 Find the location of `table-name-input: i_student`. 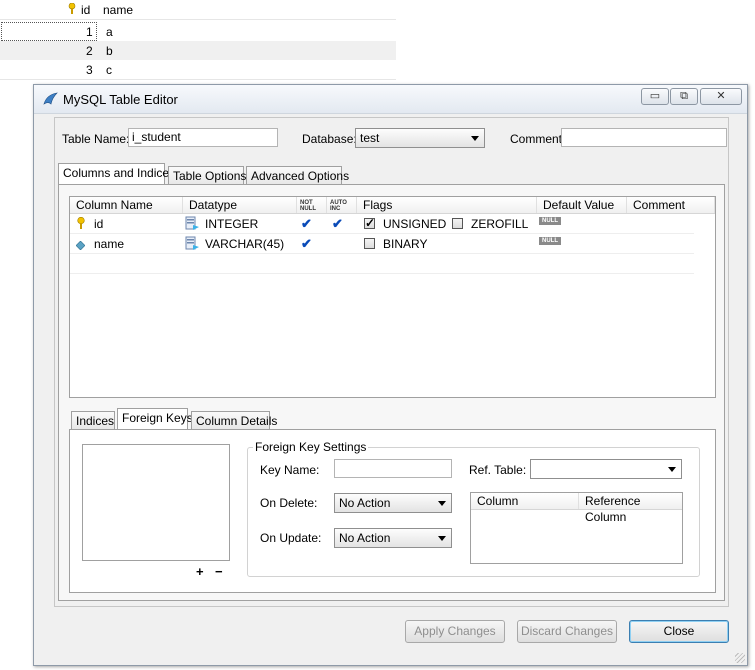

table-name-input: i_student is located at coordinates (203, 137).